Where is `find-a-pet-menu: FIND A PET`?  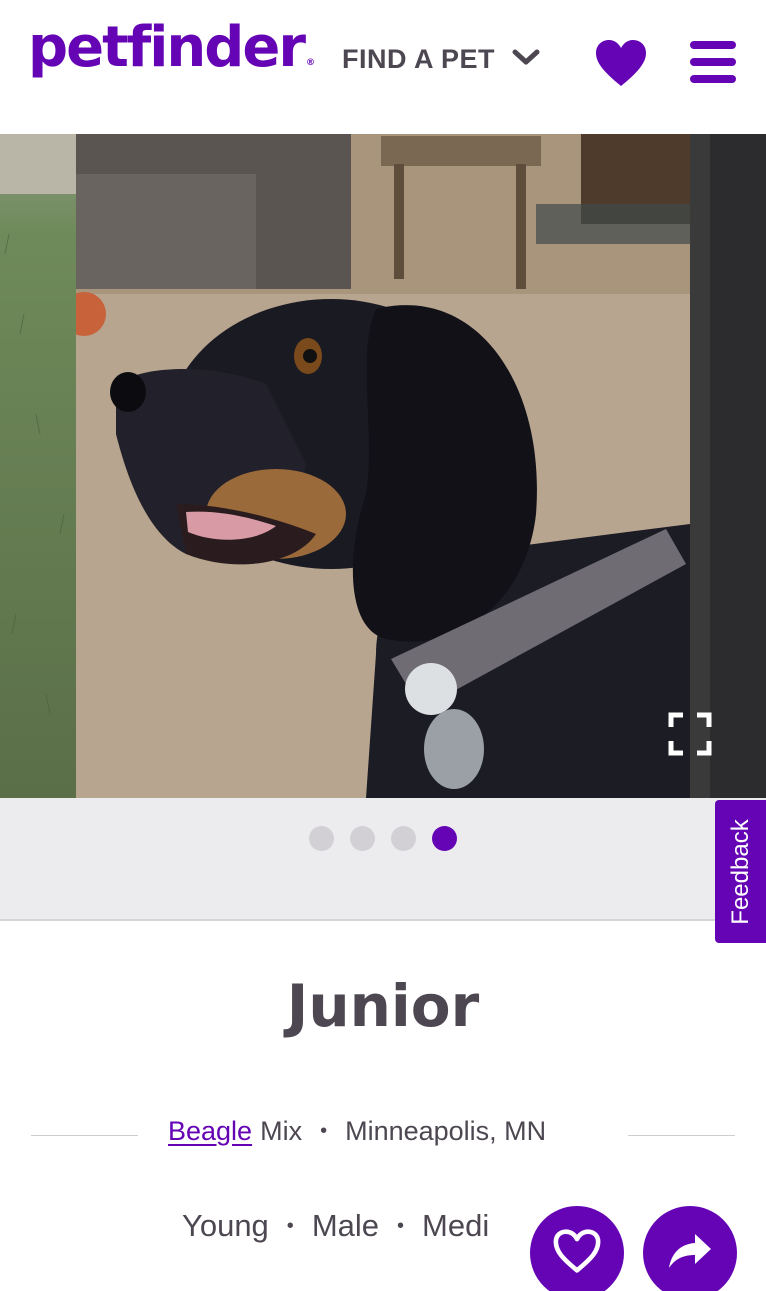 find-a-pet-menu: FIND A PET is located at coordinates (441, 59).